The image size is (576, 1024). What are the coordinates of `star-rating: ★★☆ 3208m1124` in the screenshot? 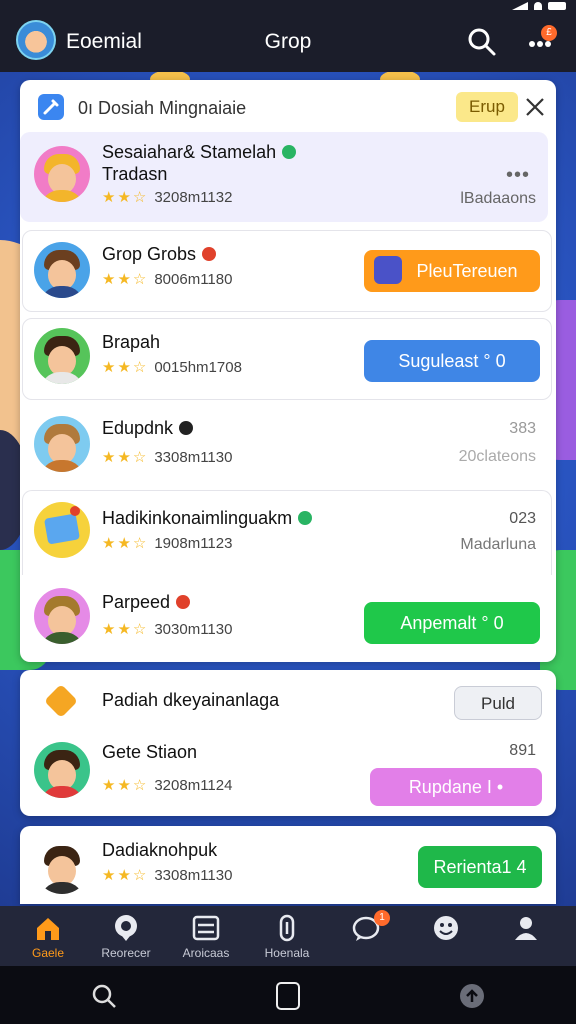 It's located at (167, 785).